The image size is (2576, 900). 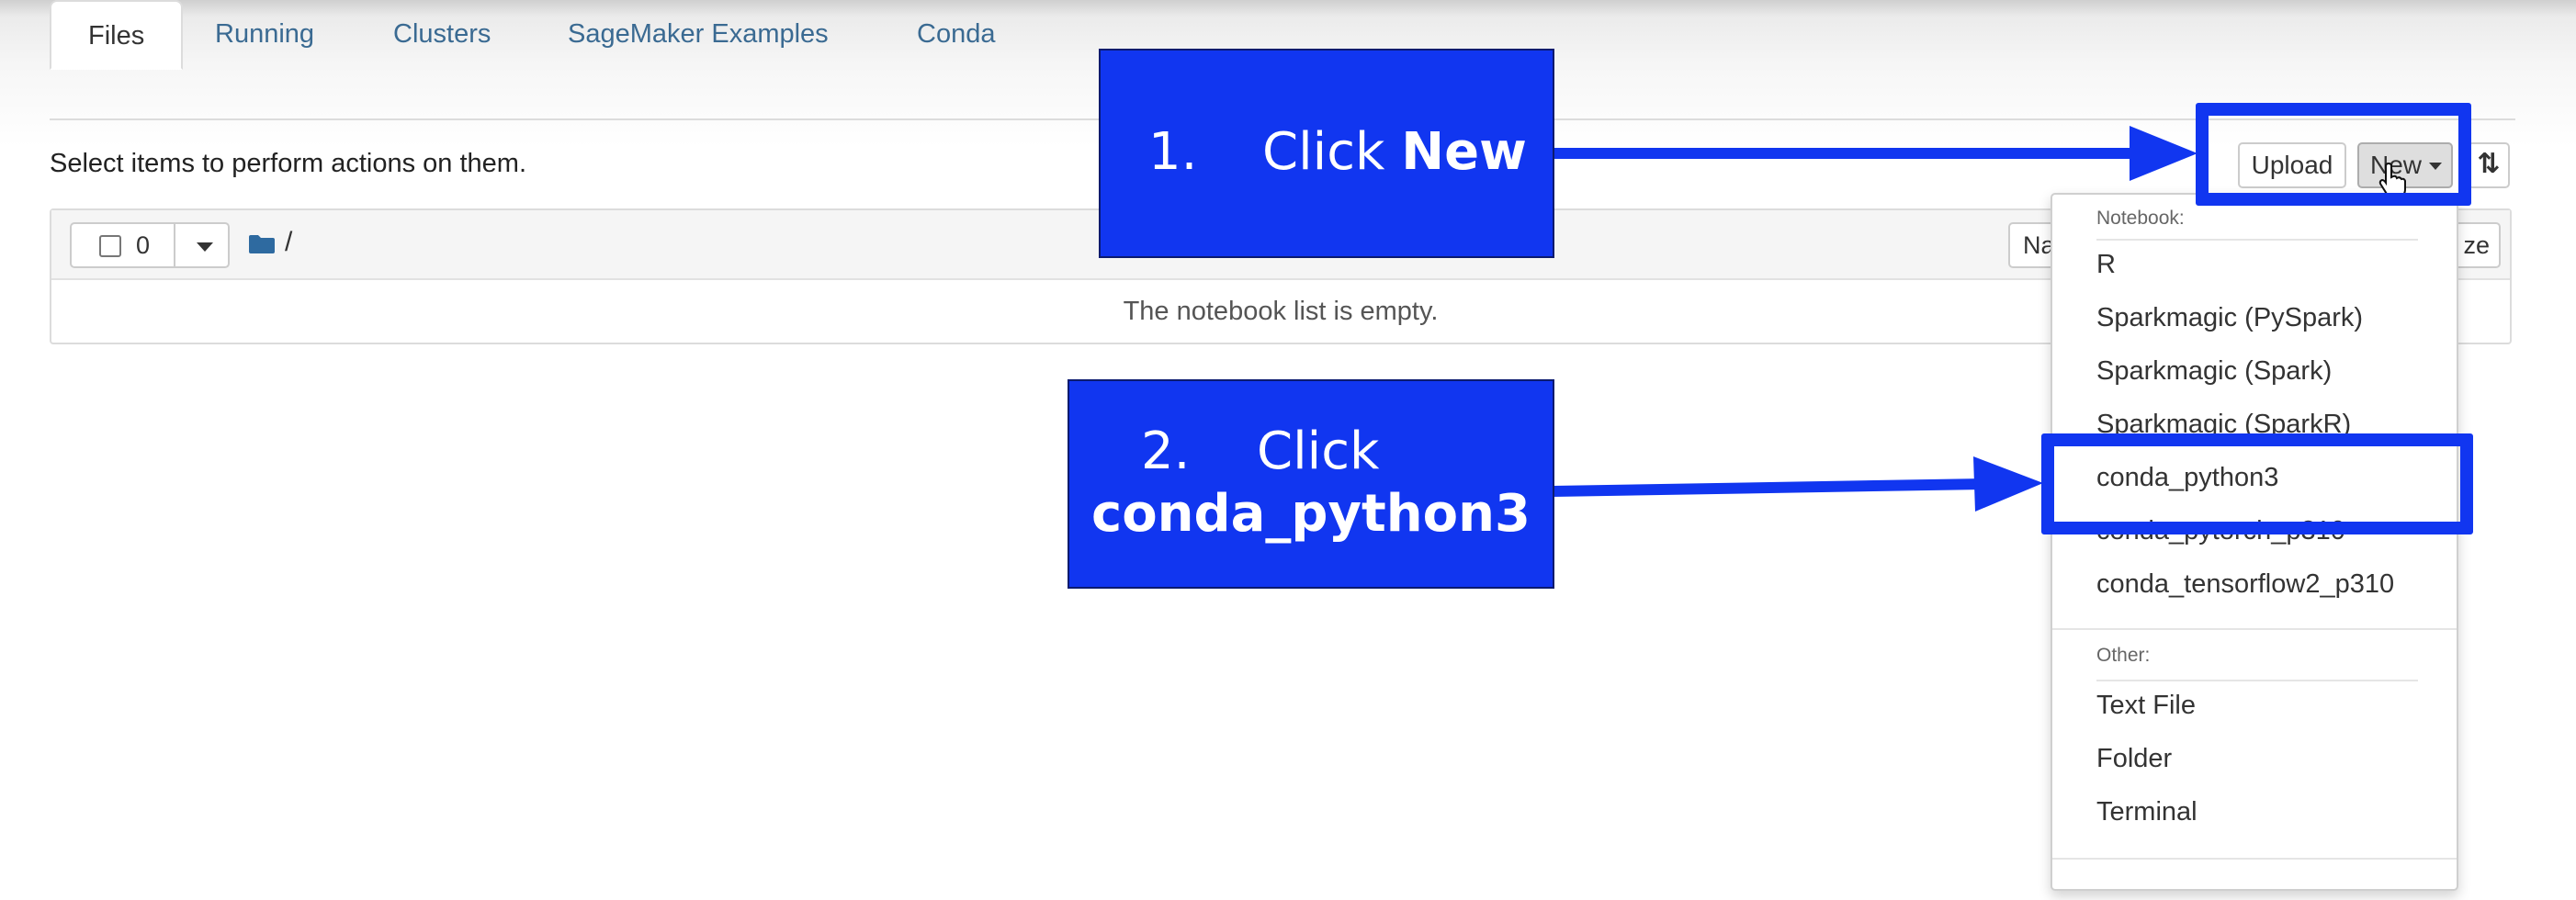 What do you see at coordinates (2106, 265) in the screenshot?
I see `menu-item-r: R` at bounding box center [2106, 265].